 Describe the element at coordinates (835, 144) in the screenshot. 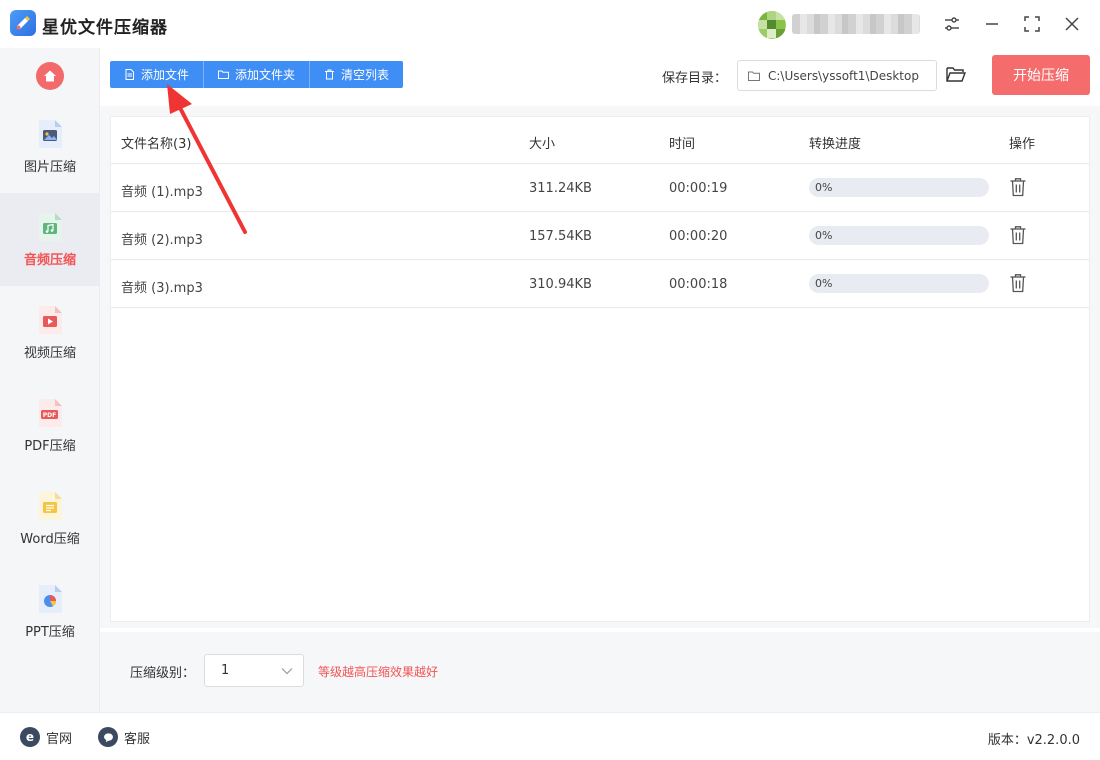

I see `header-progress: 转换进度` at that location.